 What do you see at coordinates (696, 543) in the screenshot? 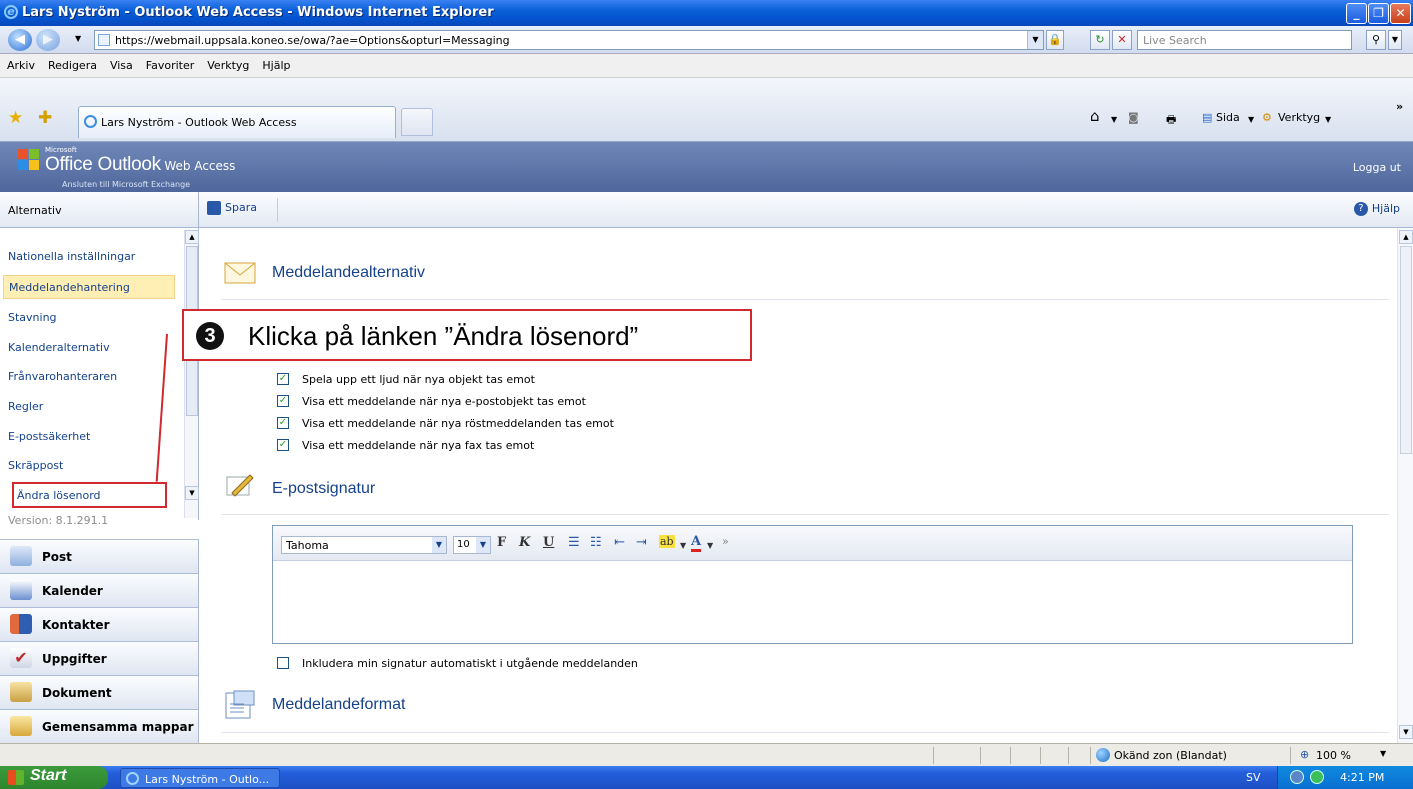
I see `font-color-icon: A` at bounding box center [696, 543].